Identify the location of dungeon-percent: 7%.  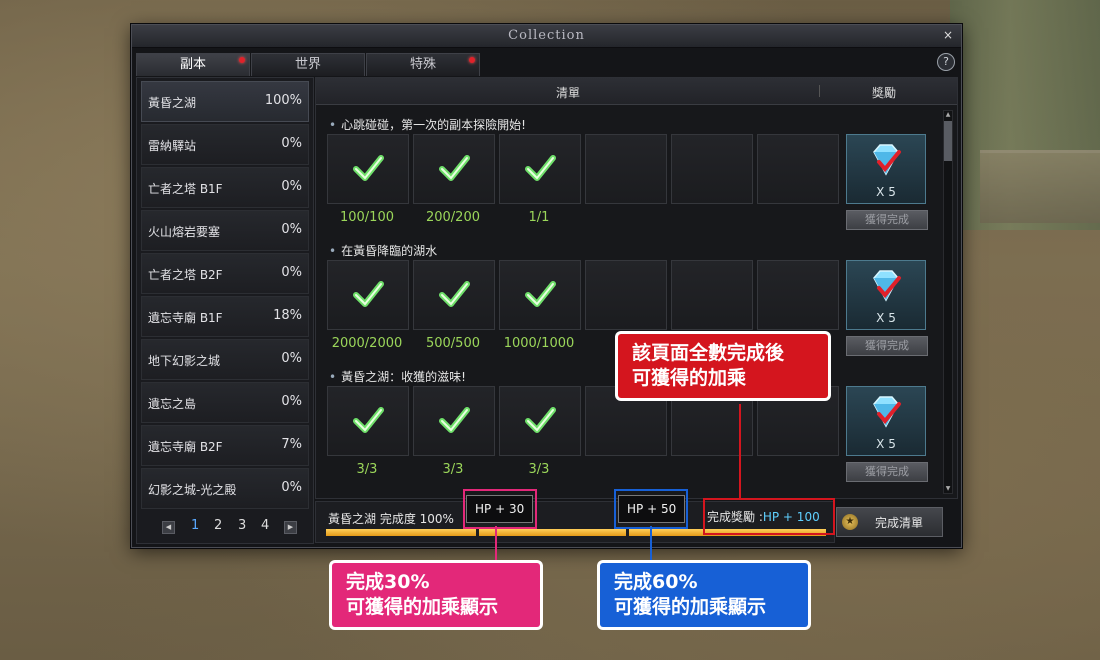
(291, 444).